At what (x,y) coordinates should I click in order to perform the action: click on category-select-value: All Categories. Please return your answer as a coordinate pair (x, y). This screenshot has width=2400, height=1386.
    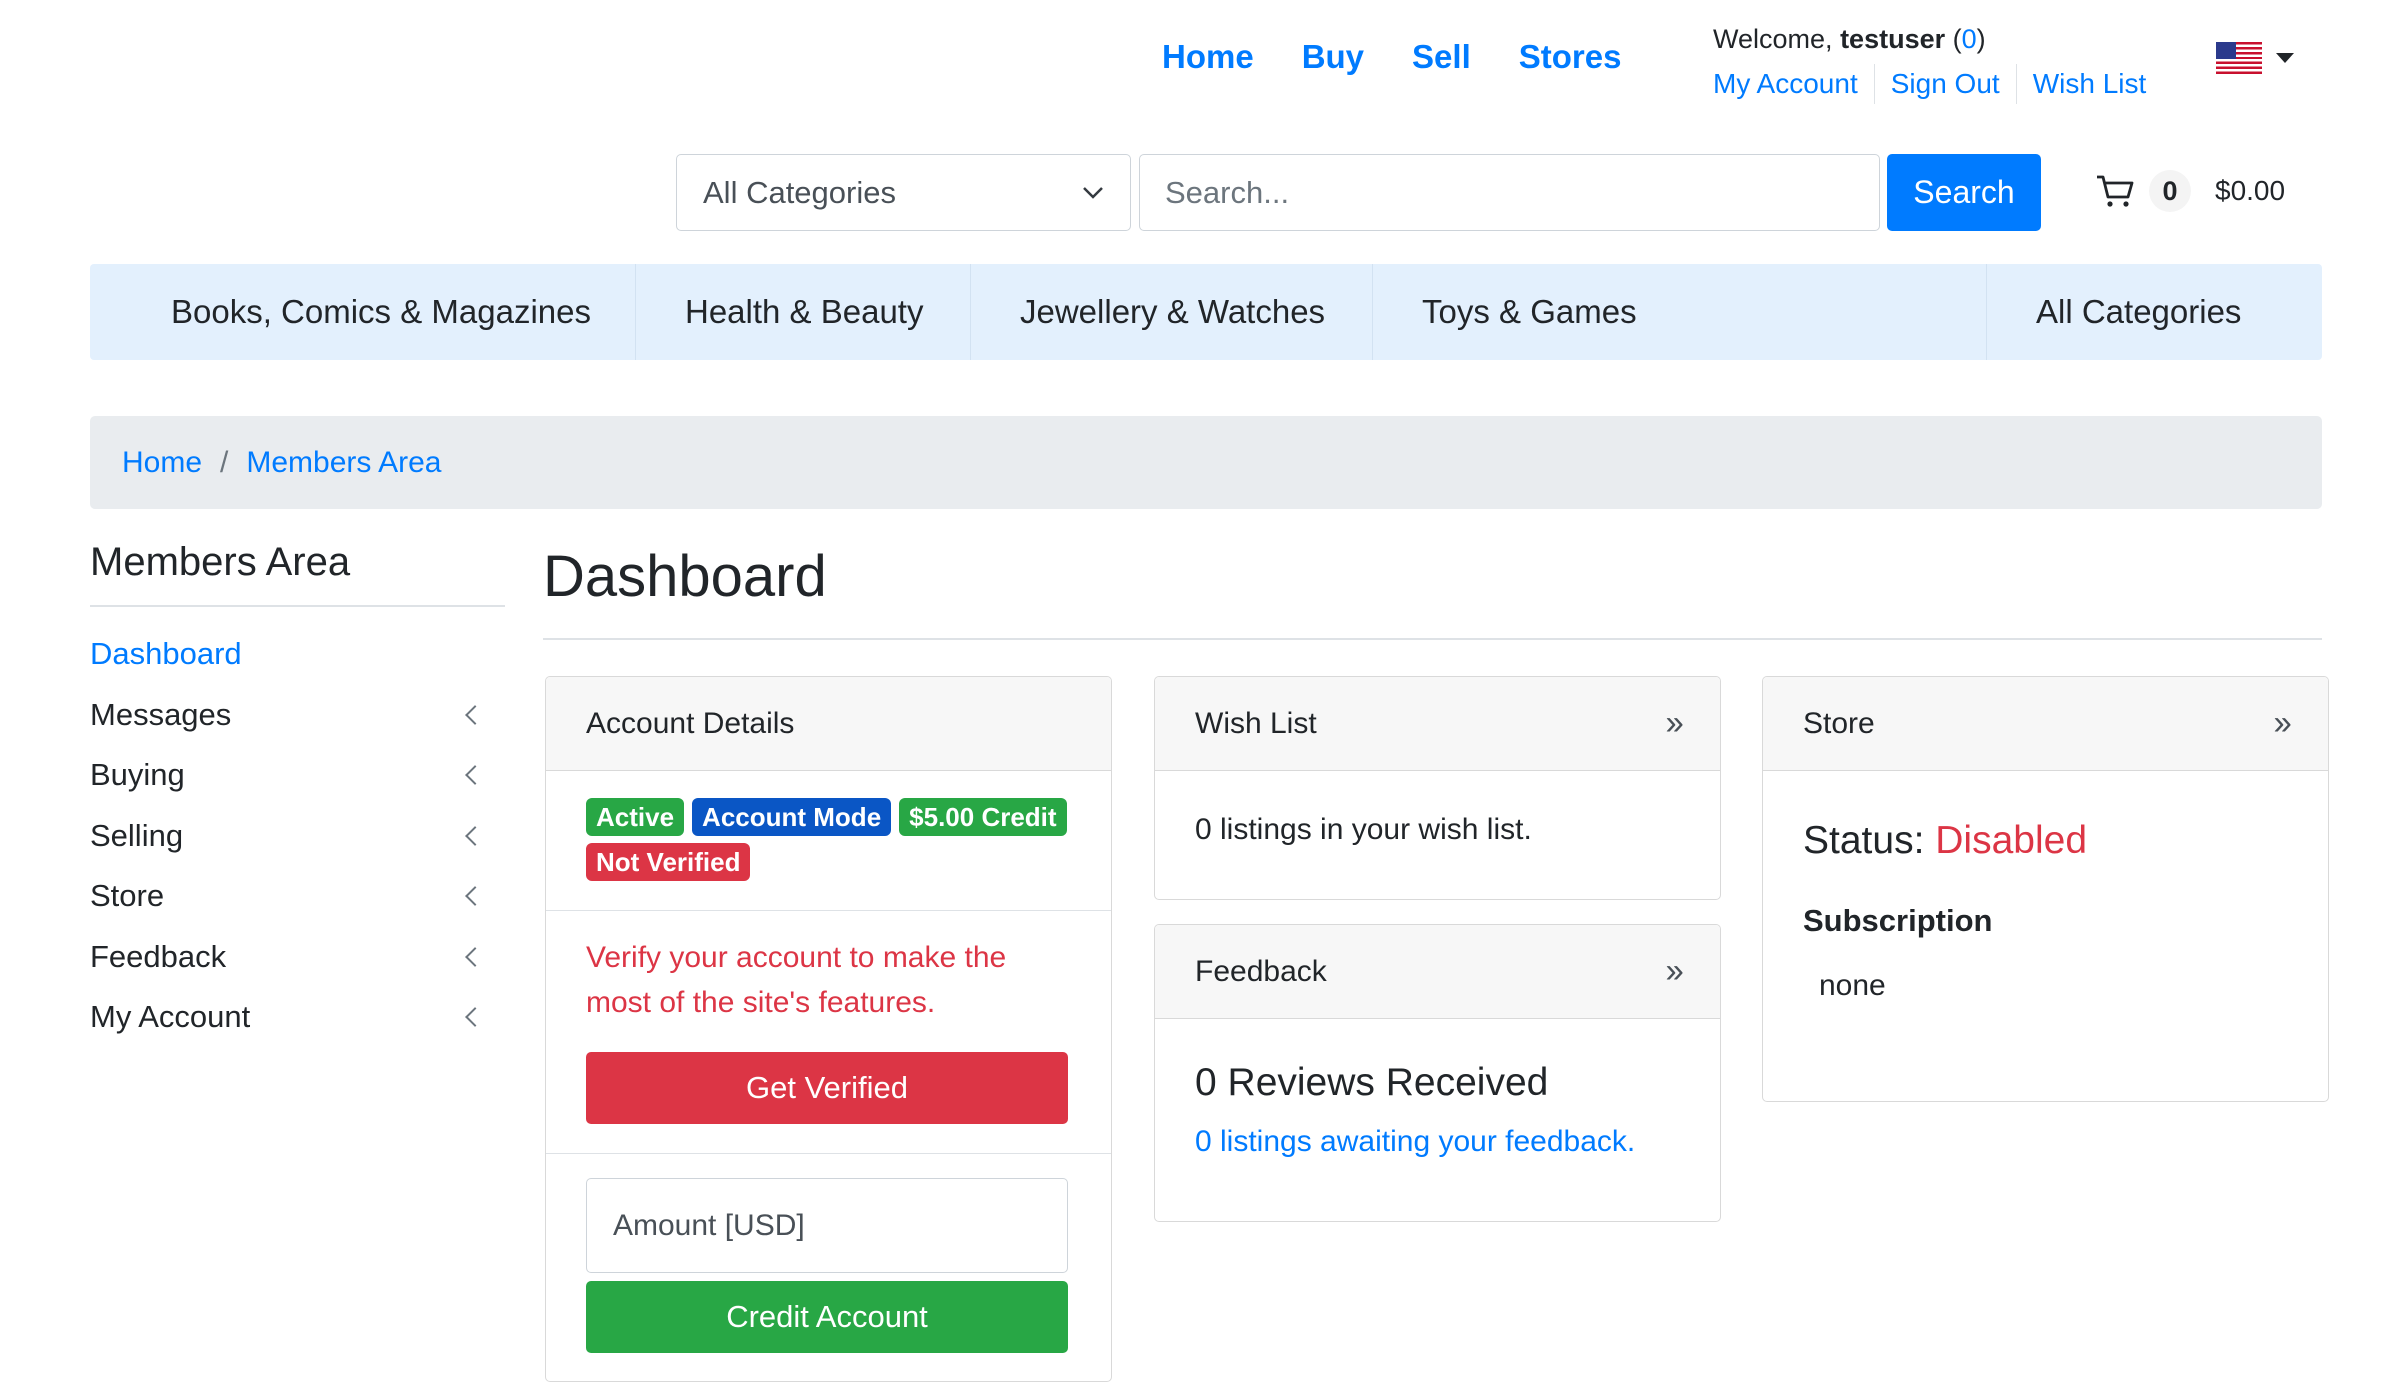
    Looking at the image, I should click on (799, 192).